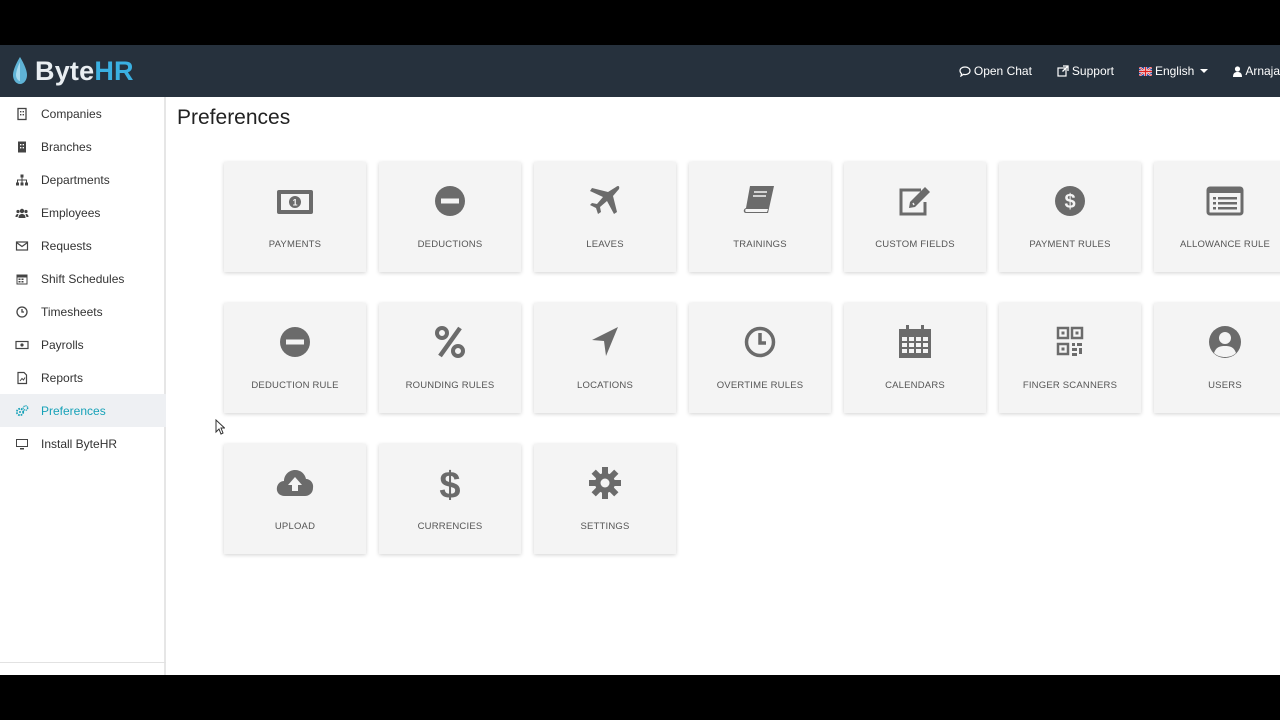  Describe the element at coordinates (71, 113) in the screenshot. I see `sidebar-item-label: Companies` at that location.